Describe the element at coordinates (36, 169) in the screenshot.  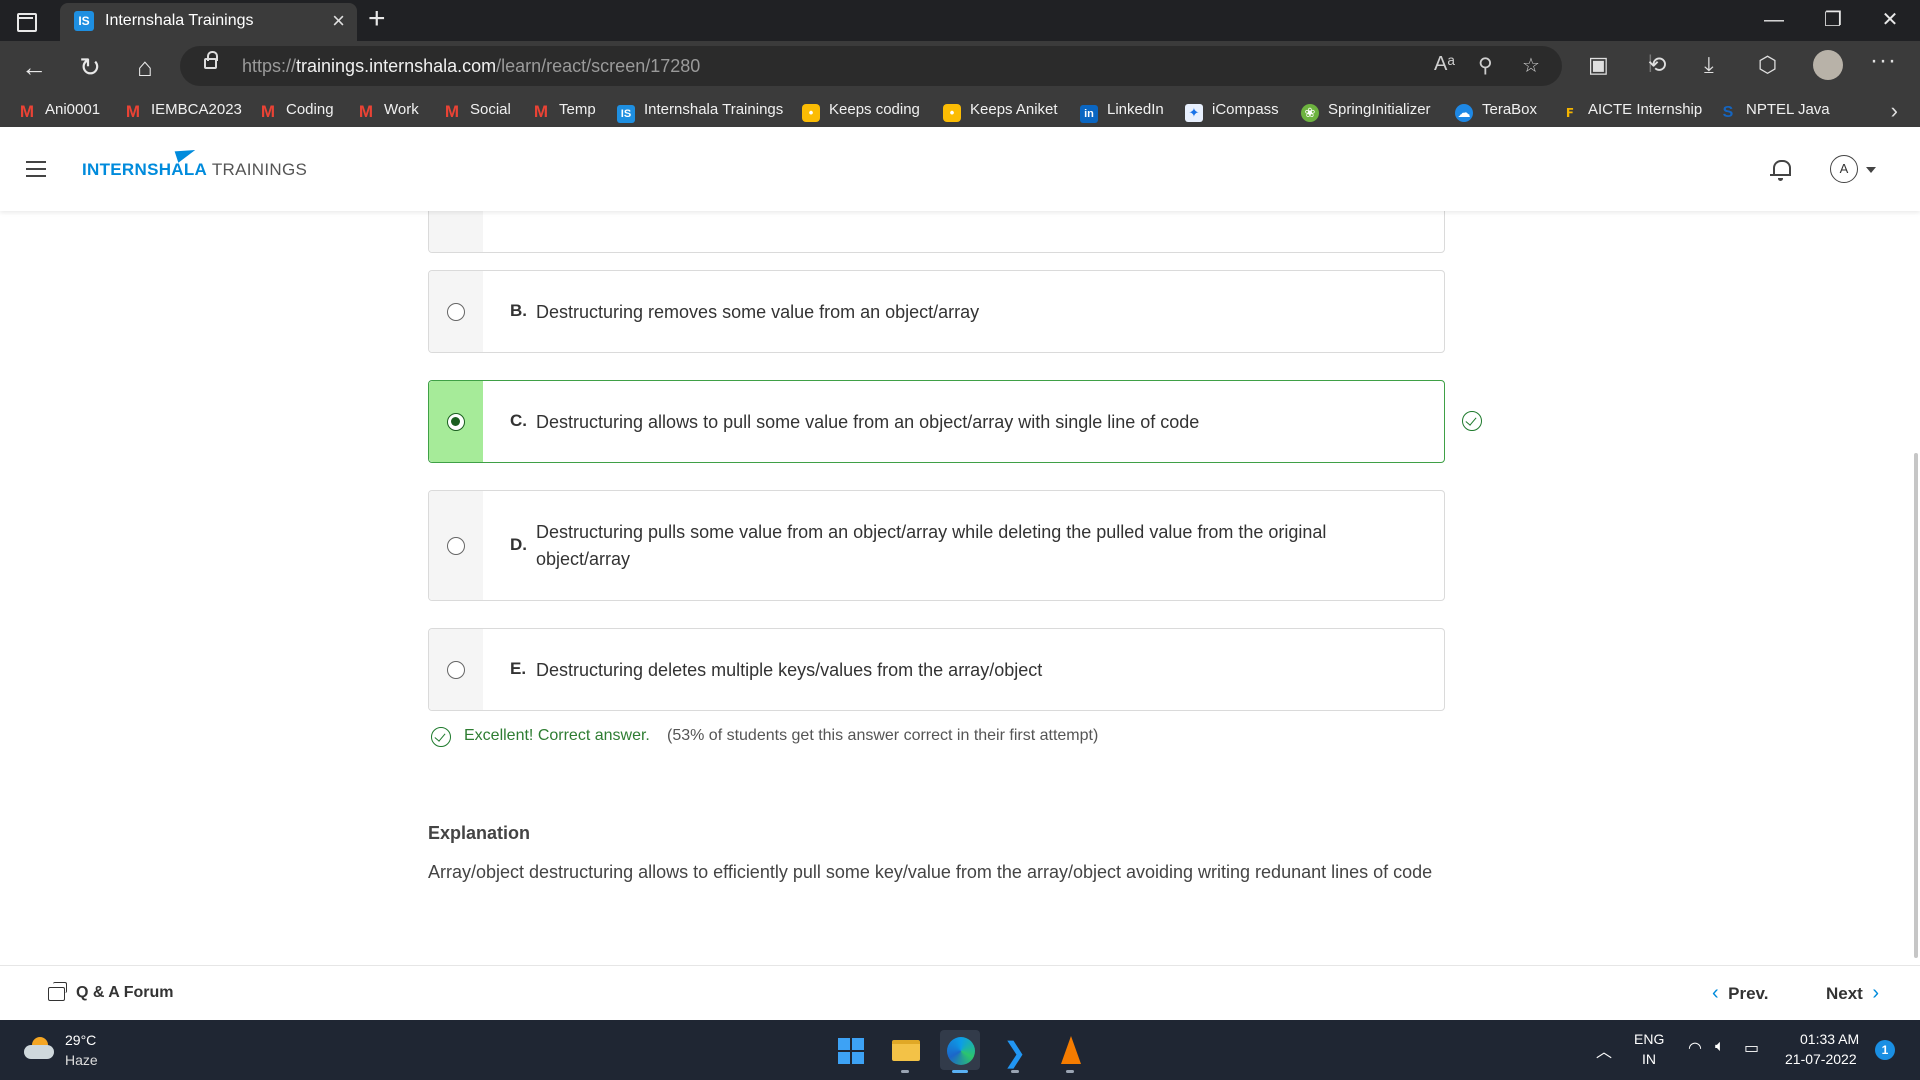
I see `hamburger-menu-icon` at that location.